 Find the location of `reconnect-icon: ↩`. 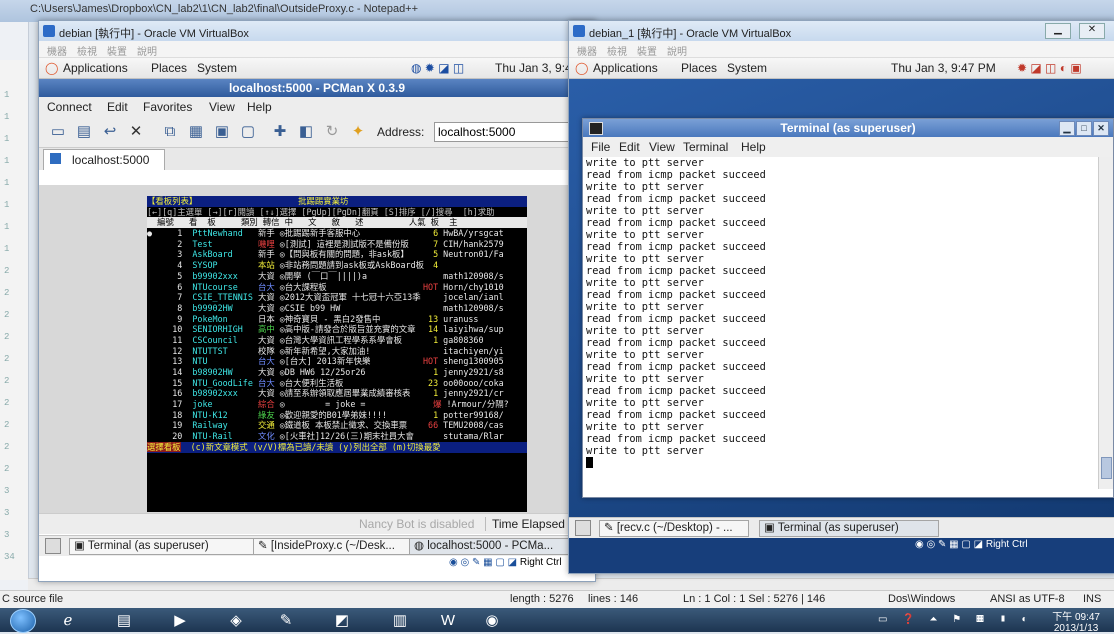

reconnect-icon: ↩ is located at coordinates (110, 132).